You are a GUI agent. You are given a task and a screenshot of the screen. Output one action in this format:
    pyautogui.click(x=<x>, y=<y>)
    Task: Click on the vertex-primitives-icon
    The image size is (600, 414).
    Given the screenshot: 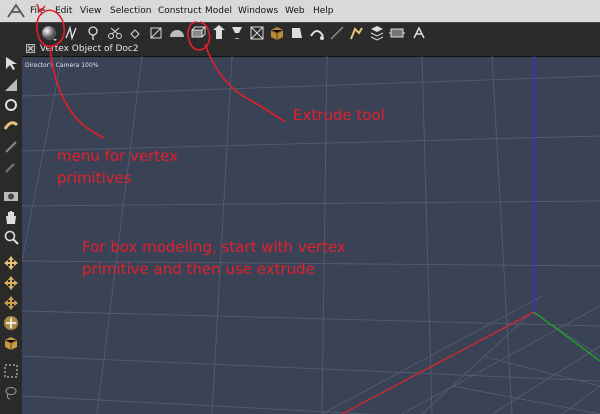 What is the action you would take?
    pyautogui.click(x=49, y=33)
    